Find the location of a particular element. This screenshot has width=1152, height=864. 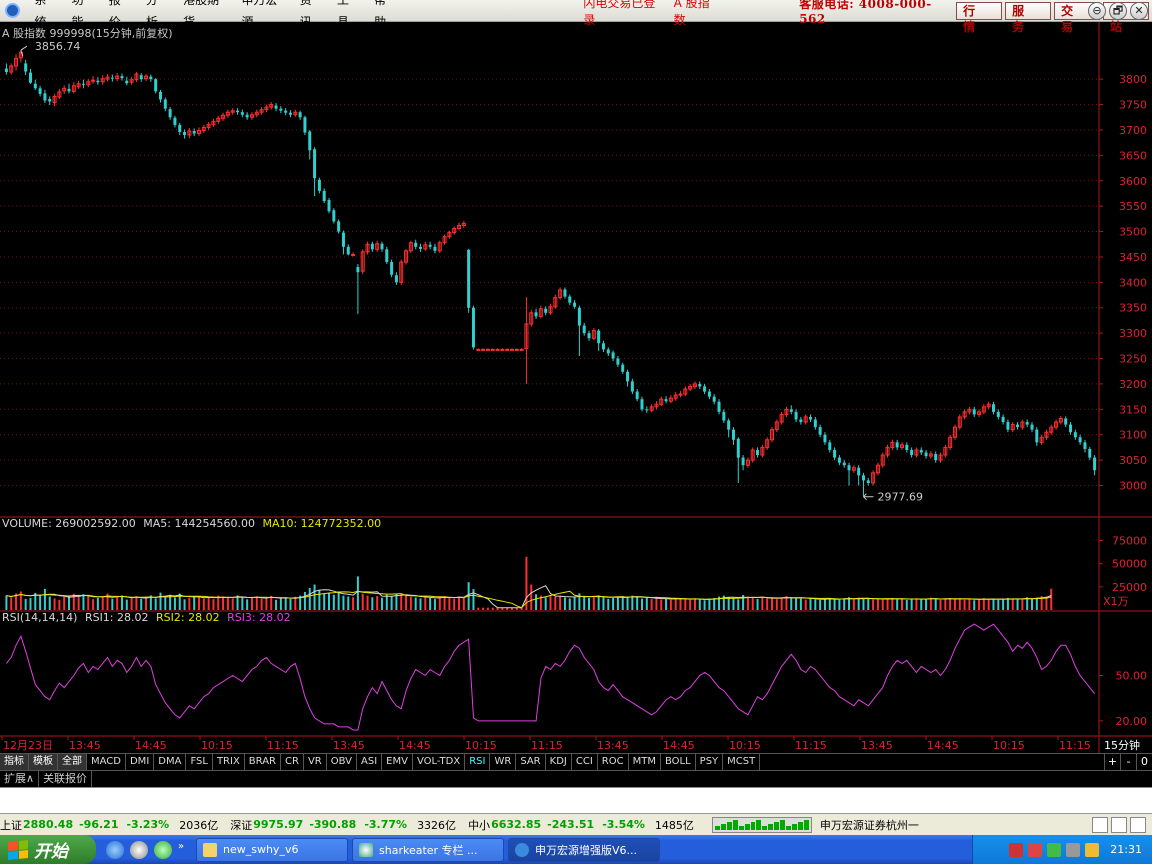

volume-tick-label: 50000 is located at coordinates (1129, 564).